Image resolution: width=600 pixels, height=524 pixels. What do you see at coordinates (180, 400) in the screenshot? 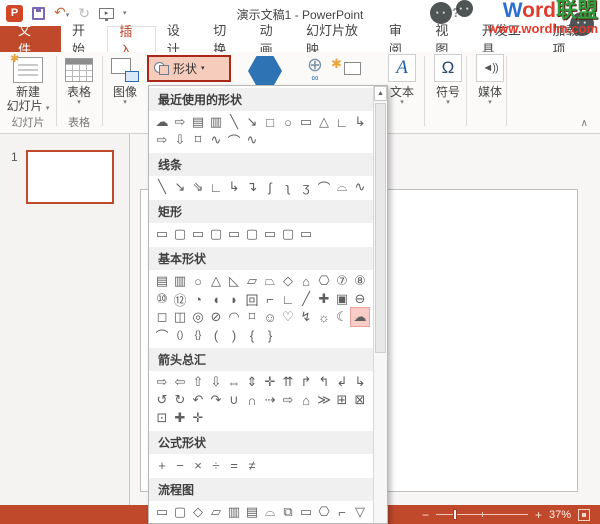
I see `shape-item: ↻` at bounding box center [180, 400].